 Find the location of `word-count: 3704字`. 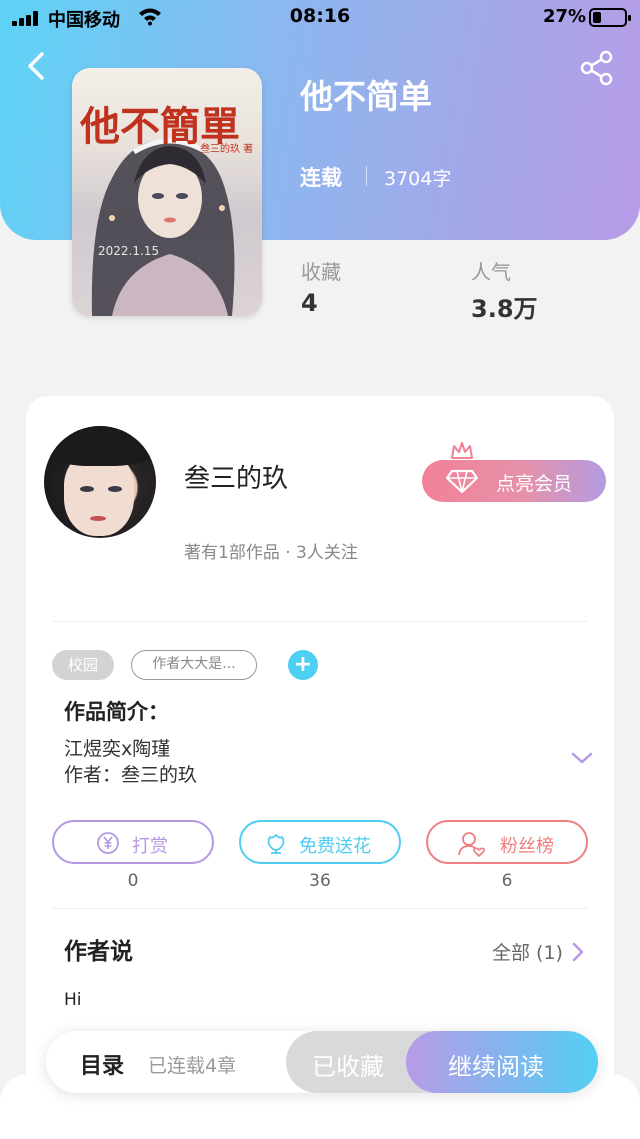

word-count: 3704字 is located at coordinates (418, 179).